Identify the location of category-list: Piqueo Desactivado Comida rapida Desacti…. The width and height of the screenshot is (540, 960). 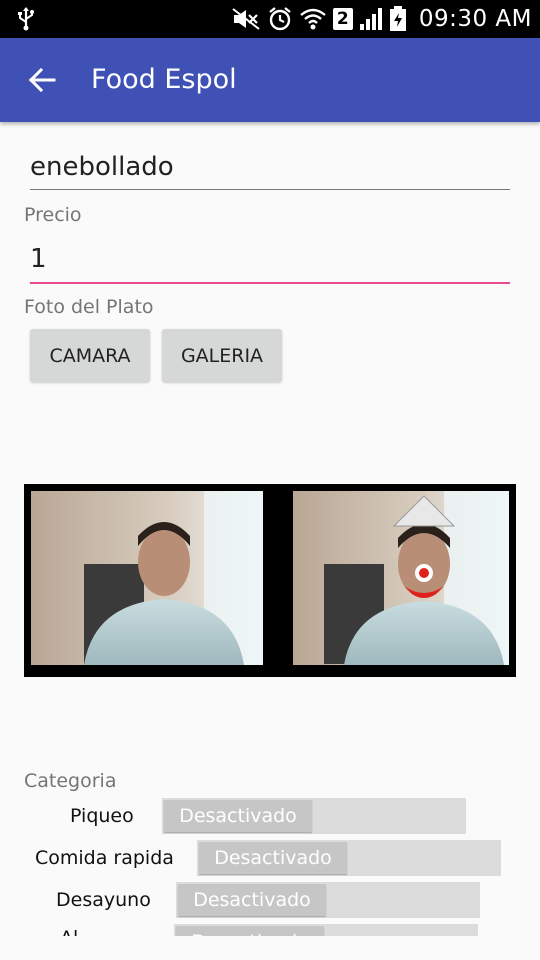
(270, 866).